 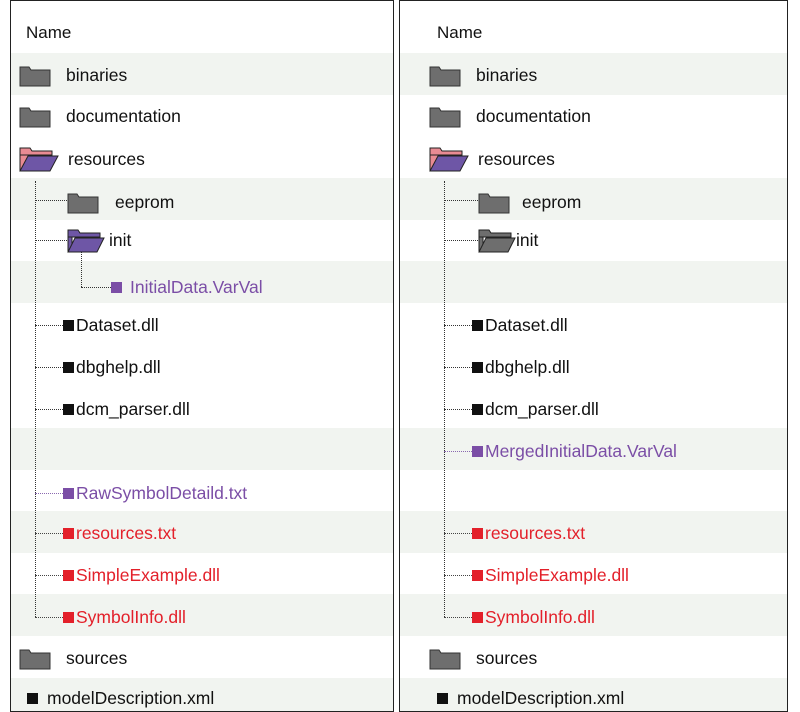 What do you see at coordinates (187, 287) in the screenshot?
I see `file-initialdata-varval: InitialData.VarVal` at bounding box center [187, 287].